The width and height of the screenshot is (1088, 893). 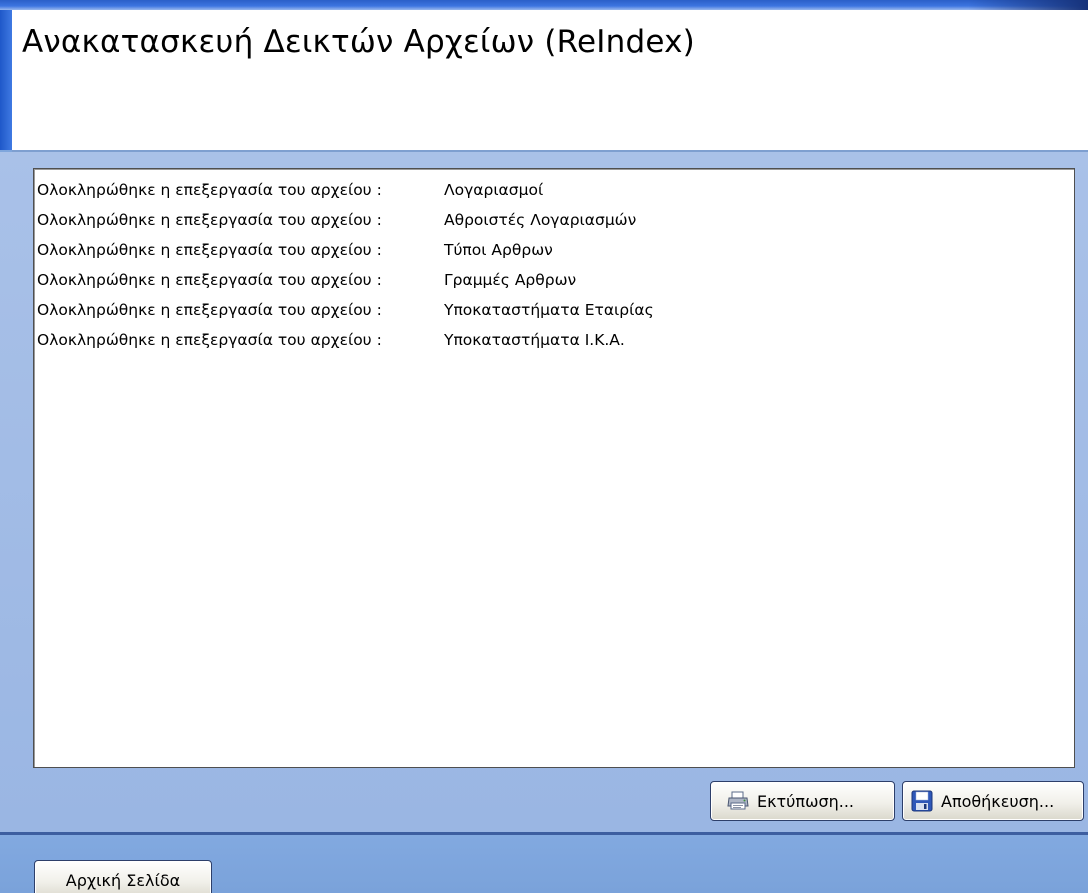 I want to click on home-page-button: Αρχική Σελίδα, so click(x=123, y=876).